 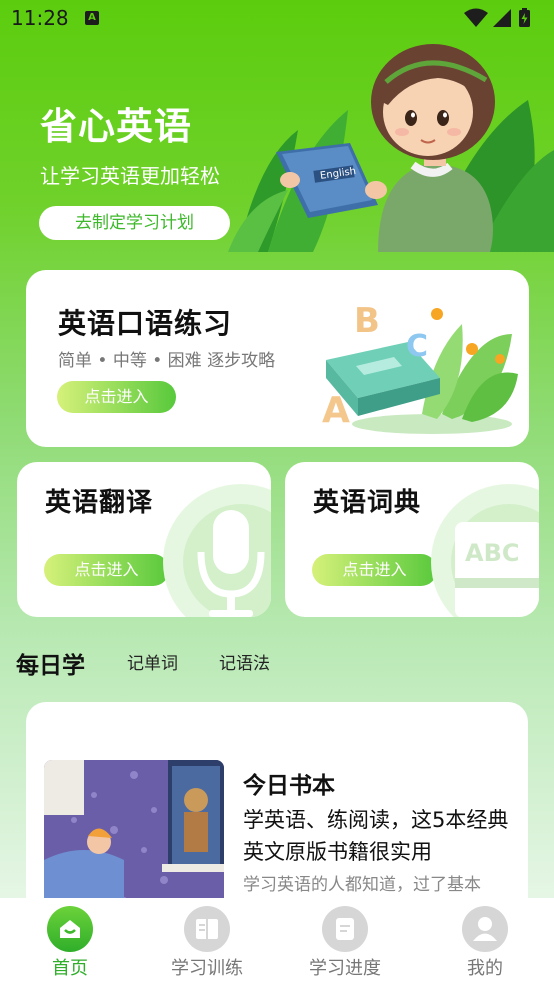 What do you see at coordinates (145, 323) in the screenshot?
I see `oral-practice-title: 英语口语练习` at bounding box center [145, 323].